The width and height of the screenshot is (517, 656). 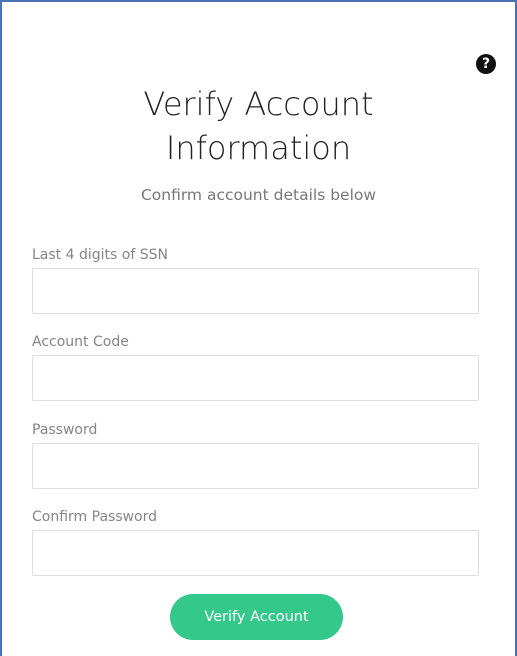 I want to click on page-title-line-2: Information, so click(x=258, y=148).